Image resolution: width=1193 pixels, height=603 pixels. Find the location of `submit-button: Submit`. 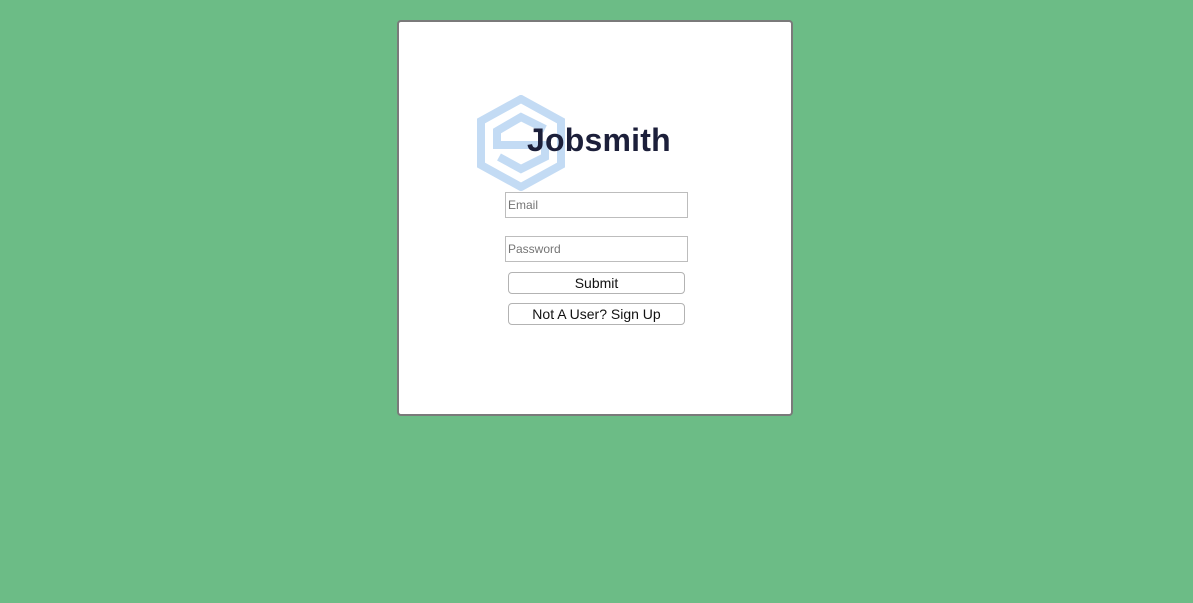

submit-button: Submit is located at coordinates (596, 283).